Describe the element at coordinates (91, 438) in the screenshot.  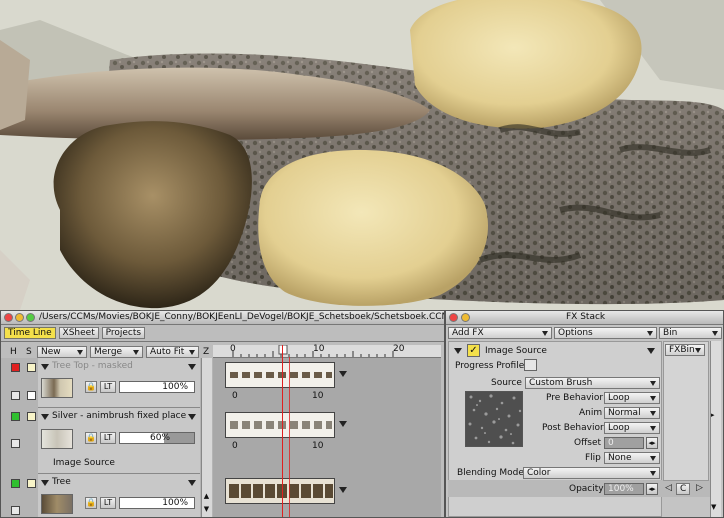
I see `layer-2-lock-icon: 🔒` at that location.